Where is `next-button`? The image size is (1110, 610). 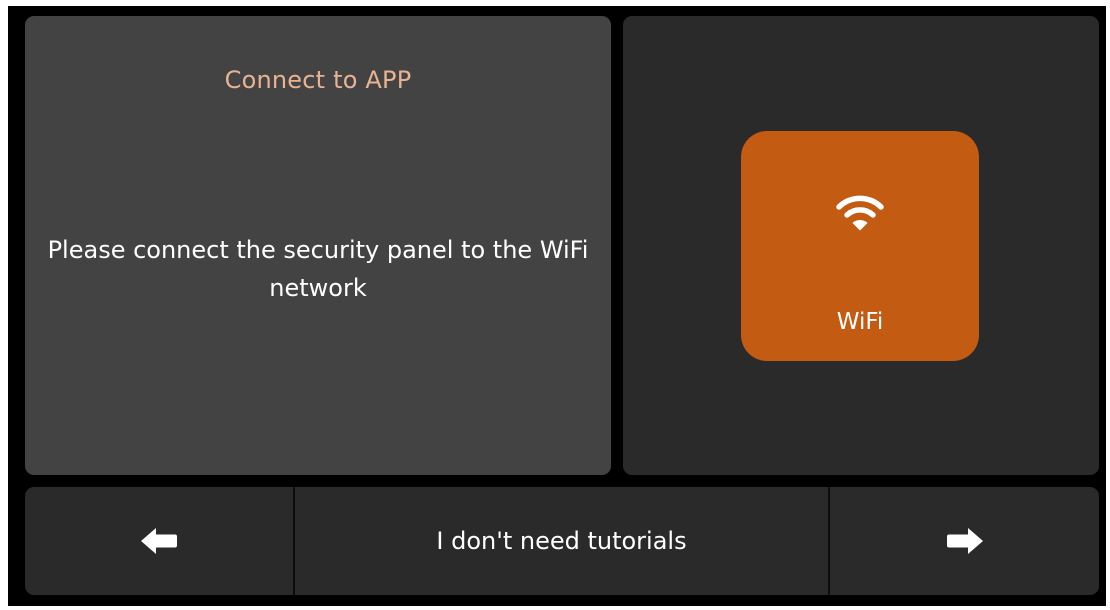 next-button is located at coordinates (964, 541).